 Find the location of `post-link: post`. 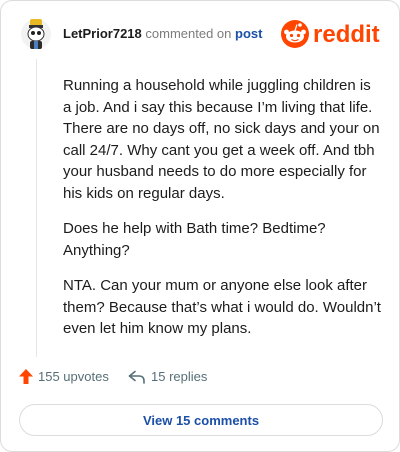

post-link: post is located at coordinates (248, 33).